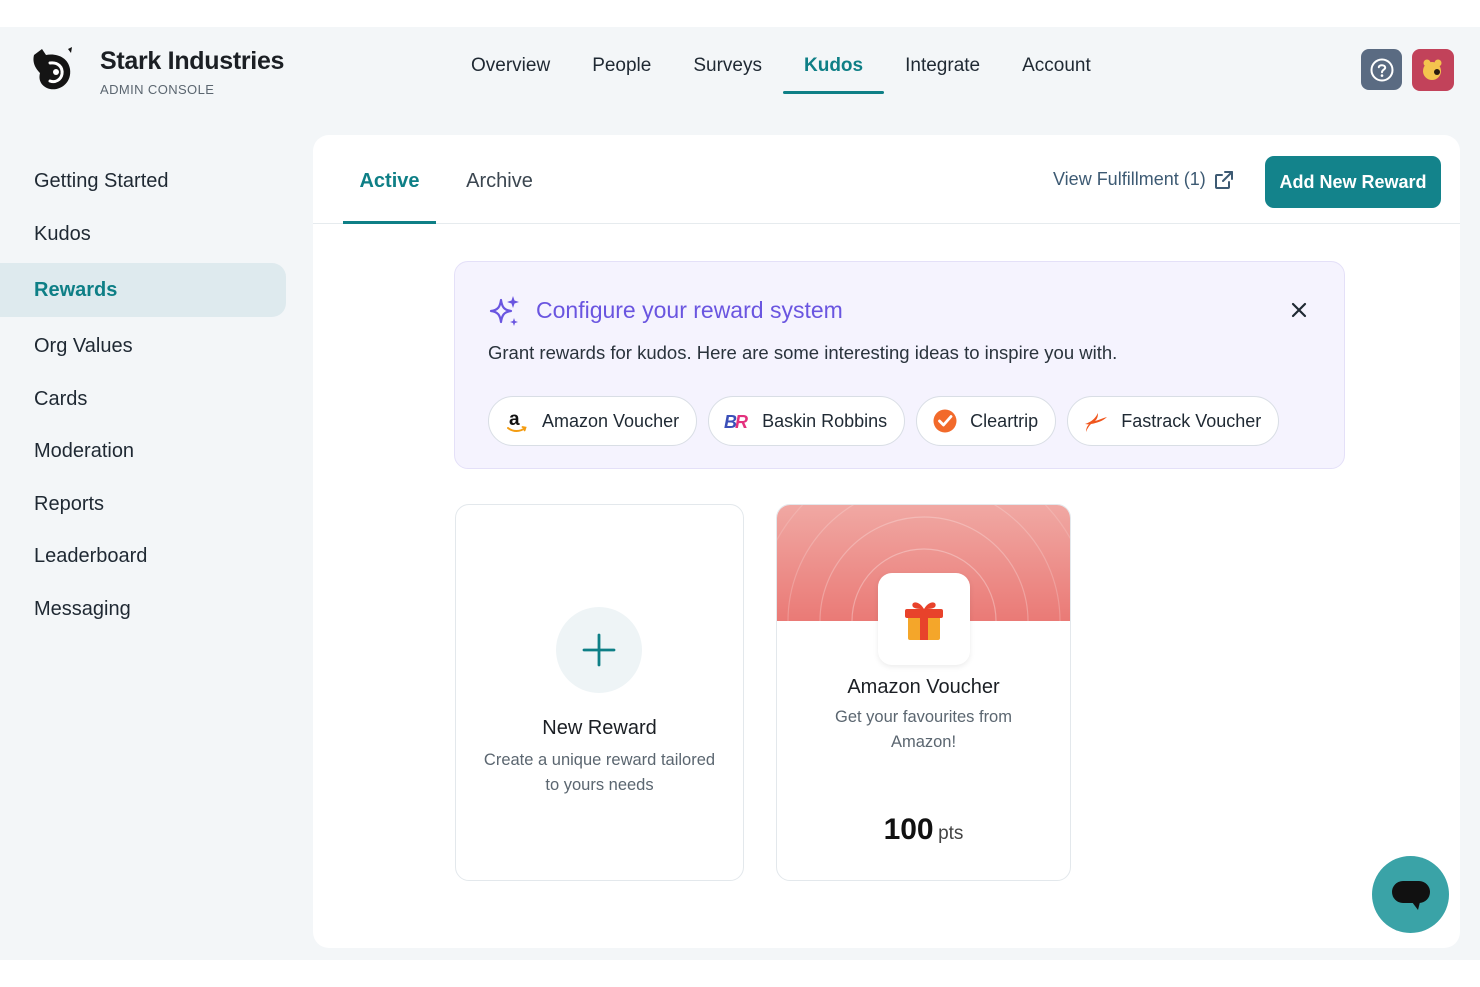 The height and width of the screenshot is (987, 1480). What do you see at coordinates (145, 399) in the screenshot?
I see `sidebar-item-cards: Cards` at bounding box center [145, 399].